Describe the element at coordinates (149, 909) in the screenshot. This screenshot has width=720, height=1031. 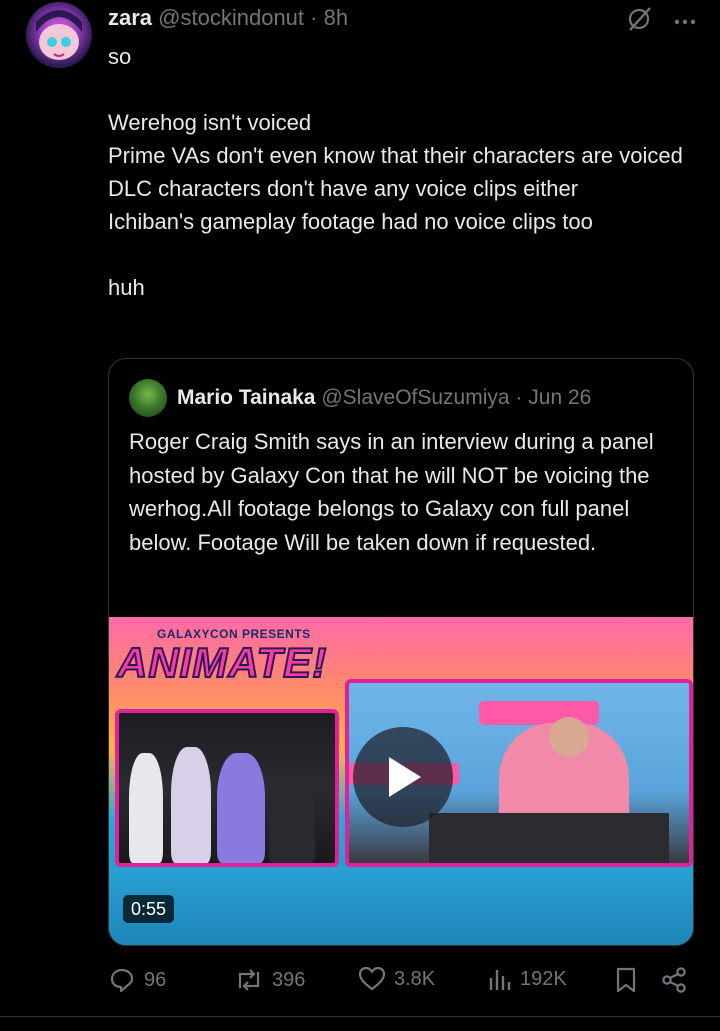
I see `video-duration: 0:55` at that location.